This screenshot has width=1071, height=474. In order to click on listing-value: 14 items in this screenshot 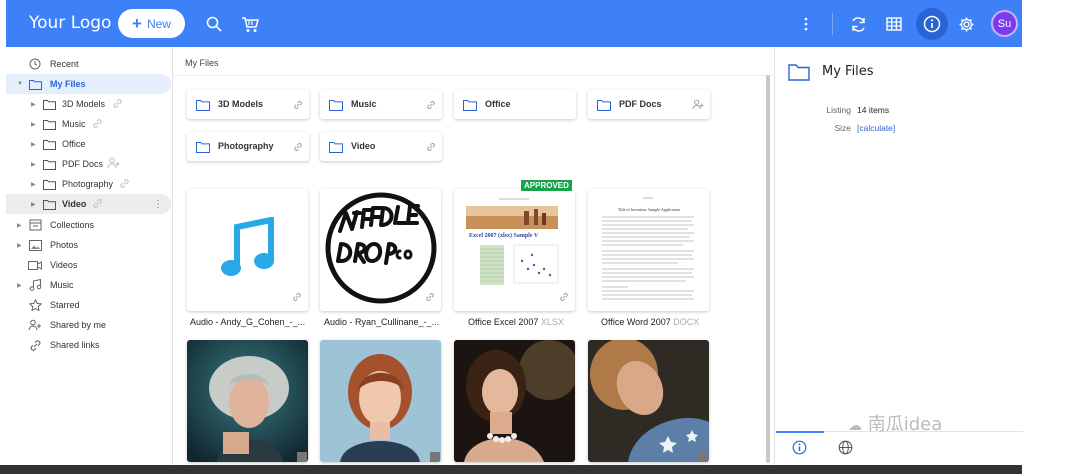, I will do `click(873, 110)`.